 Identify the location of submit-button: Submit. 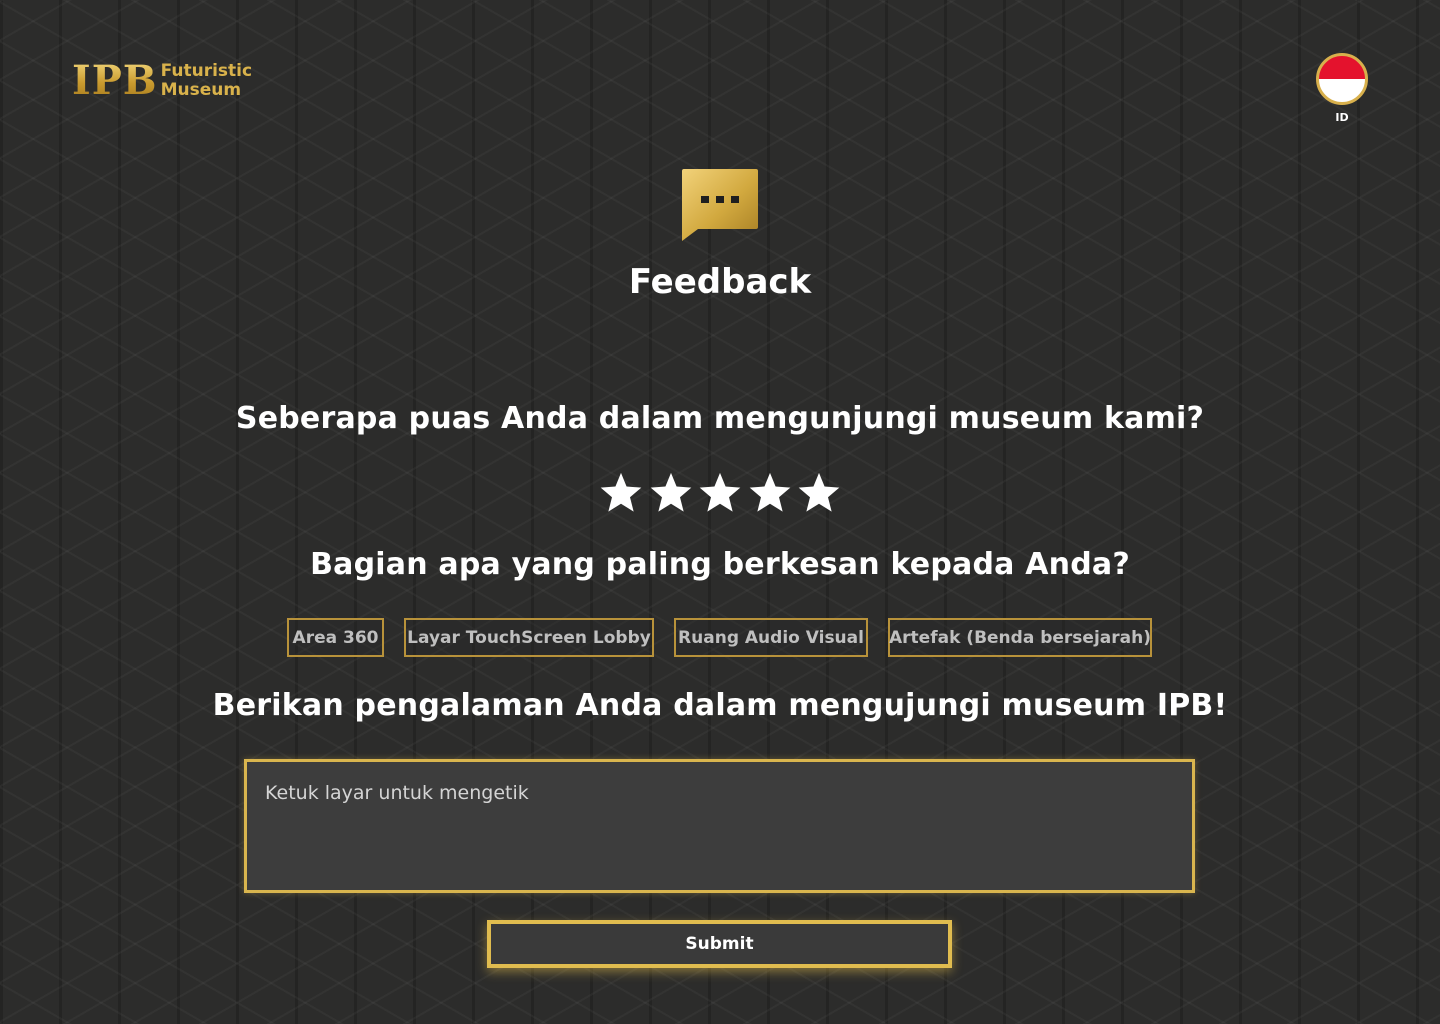
(719, 944).